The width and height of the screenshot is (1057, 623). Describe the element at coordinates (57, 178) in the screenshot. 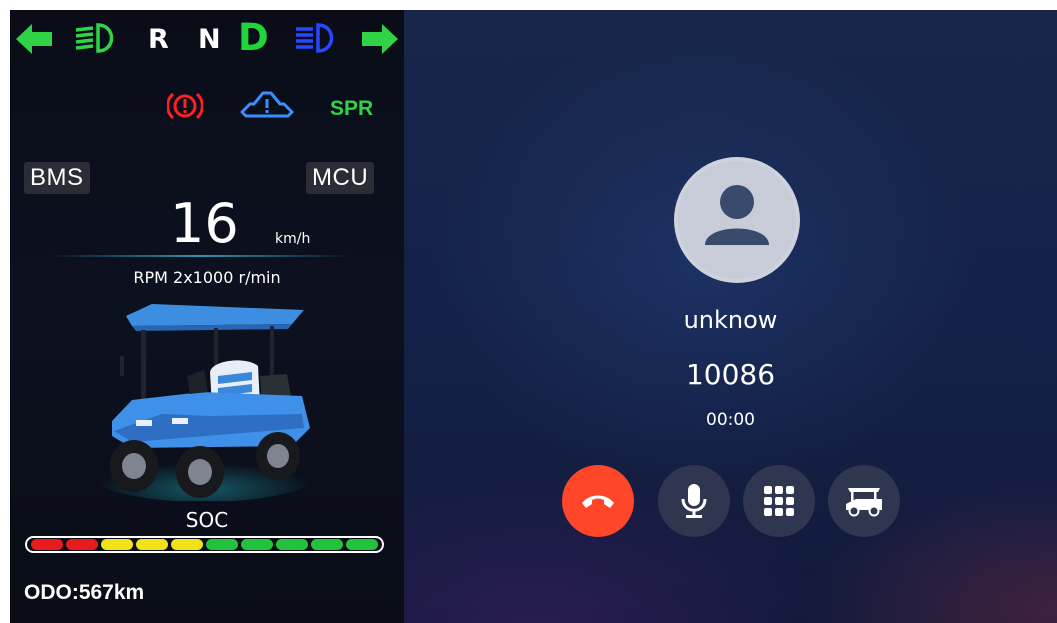

I see `bms-button: BMS` at that location.